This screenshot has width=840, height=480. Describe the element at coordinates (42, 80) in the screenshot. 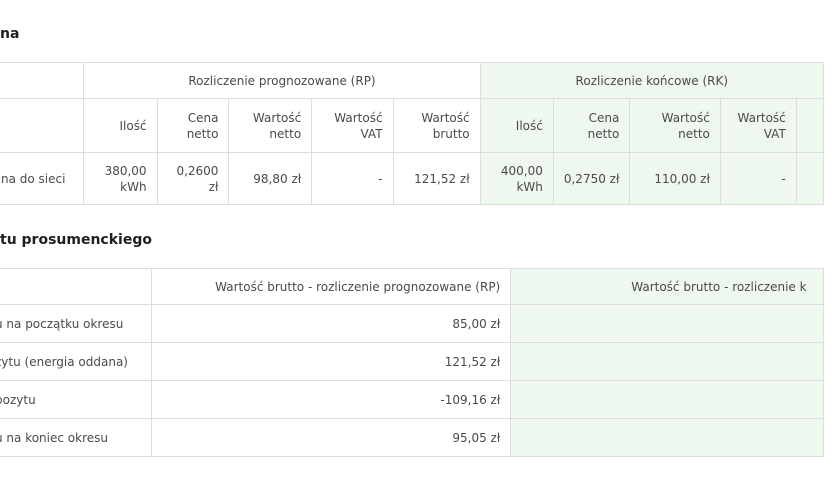

I see `corner-cell` at that location.